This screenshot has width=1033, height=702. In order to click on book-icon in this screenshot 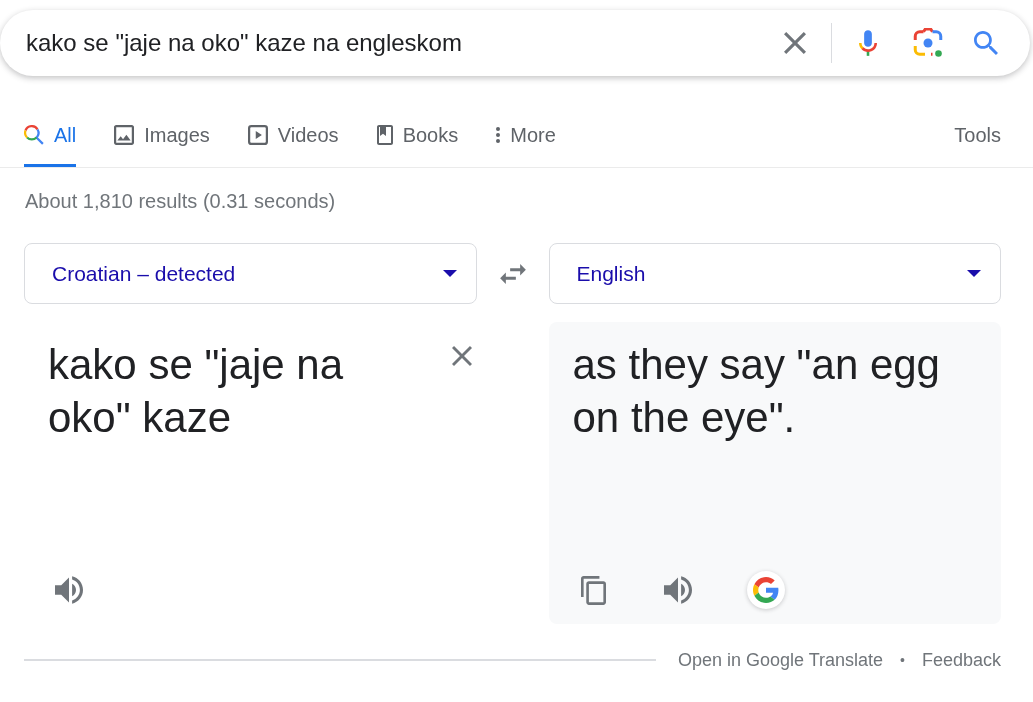, I will do `click(384, 135)`.